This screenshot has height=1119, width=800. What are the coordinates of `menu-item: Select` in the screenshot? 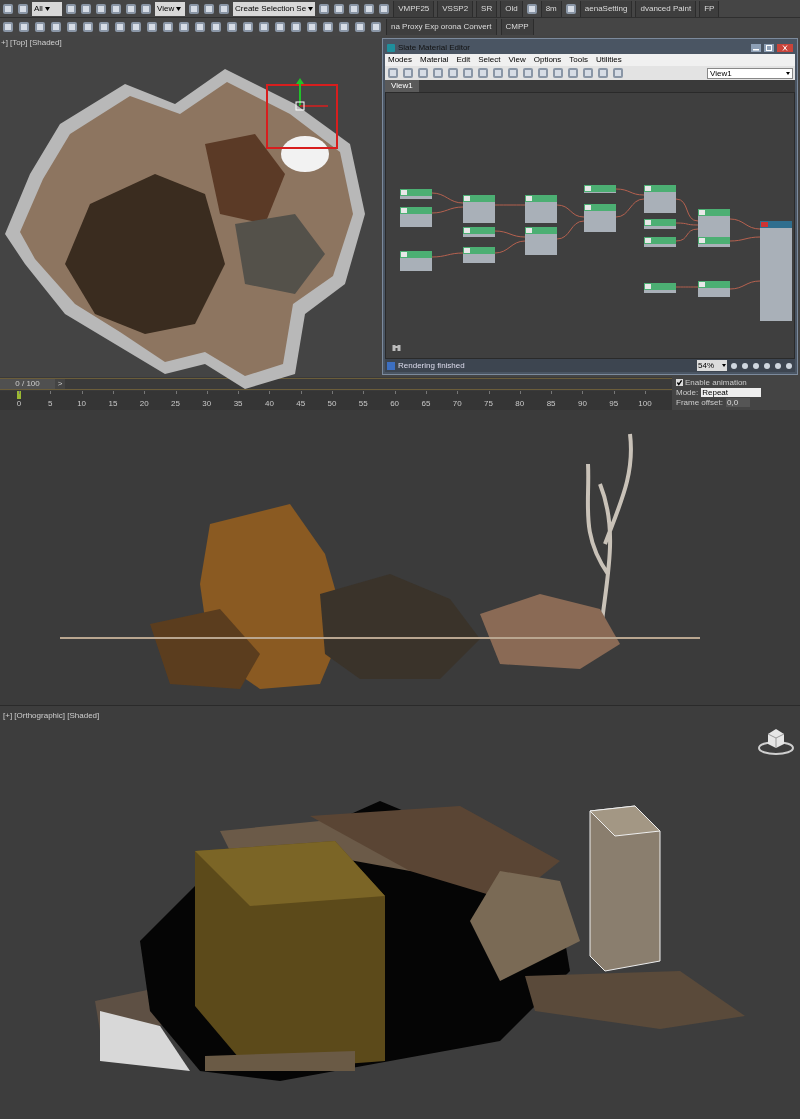 It's located at (489, 60).